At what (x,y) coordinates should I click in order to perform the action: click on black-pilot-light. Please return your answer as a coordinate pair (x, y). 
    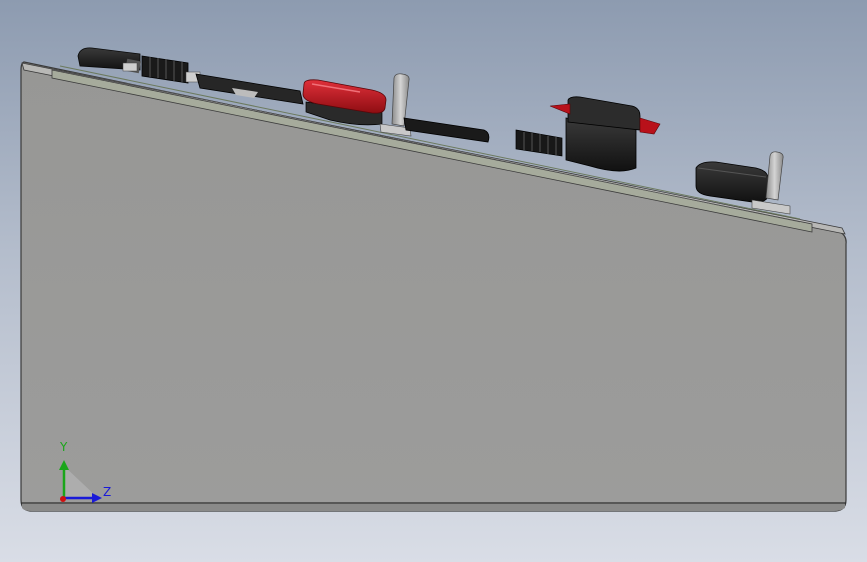
    Looking at the image, I should click on (732, 182).